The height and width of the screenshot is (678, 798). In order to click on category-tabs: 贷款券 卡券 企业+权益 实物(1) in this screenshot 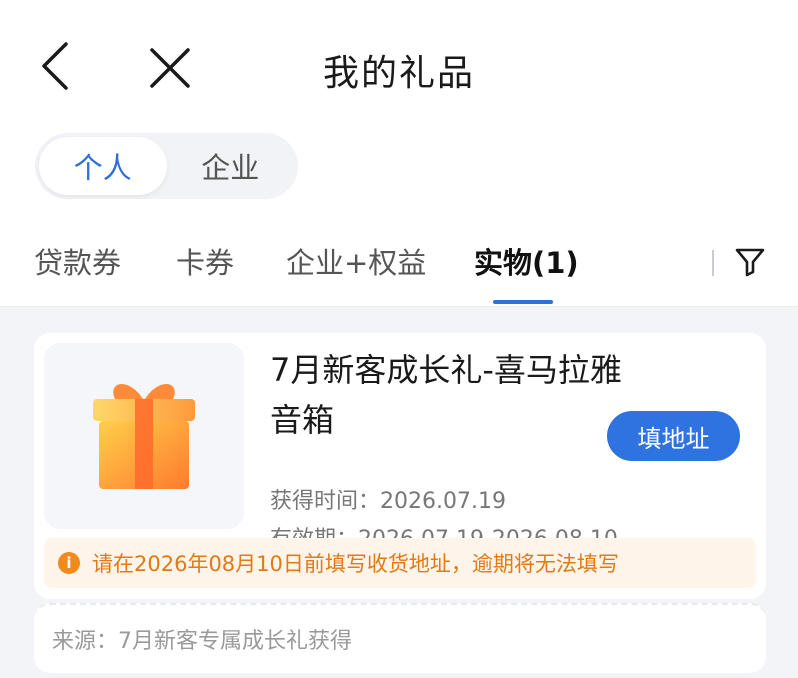, I will do `click(399, 258)`.